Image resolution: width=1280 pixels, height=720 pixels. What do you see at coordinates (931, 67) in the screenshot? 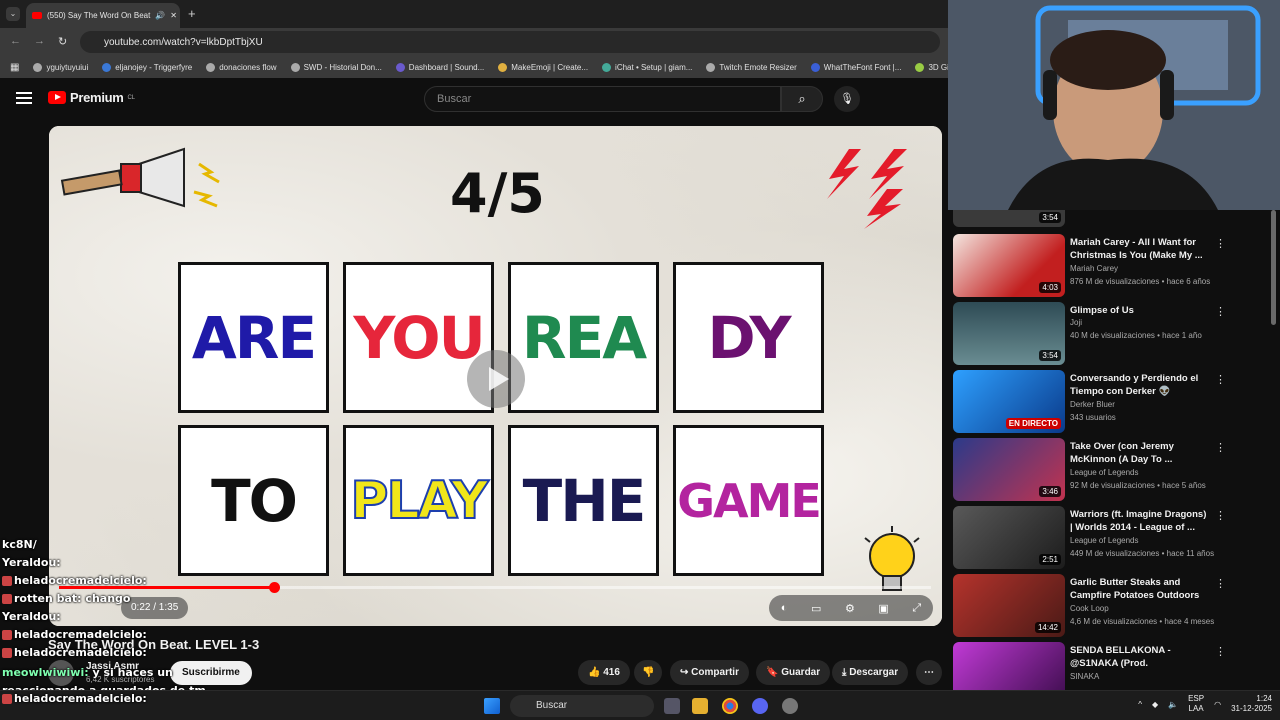
I see `bookmark-item: 3D Gif M` at bounding box center [931, 67].